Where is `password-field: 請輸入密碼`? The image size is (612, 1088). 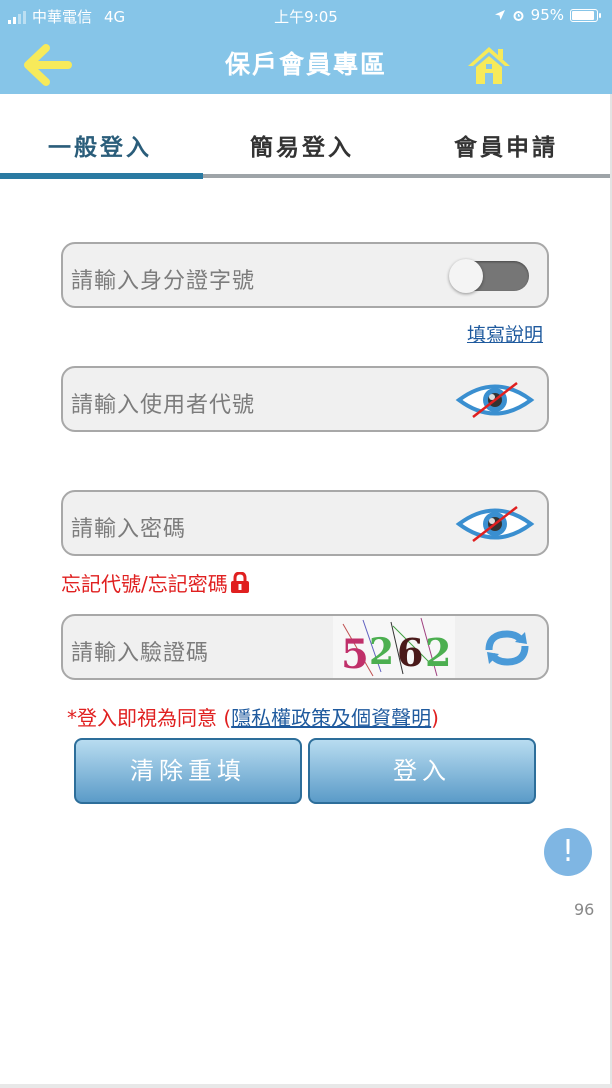
password-field: 請輸入密碼 is located at coordinates (305, 523).